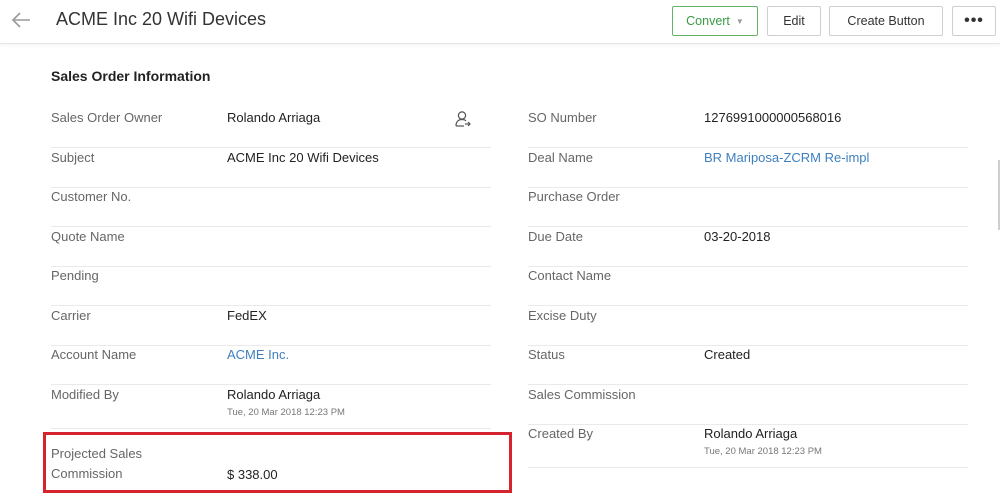  Describe the element at coordinates (708, 21) in the screenshot. I see `convert-label: Convert` at that location.